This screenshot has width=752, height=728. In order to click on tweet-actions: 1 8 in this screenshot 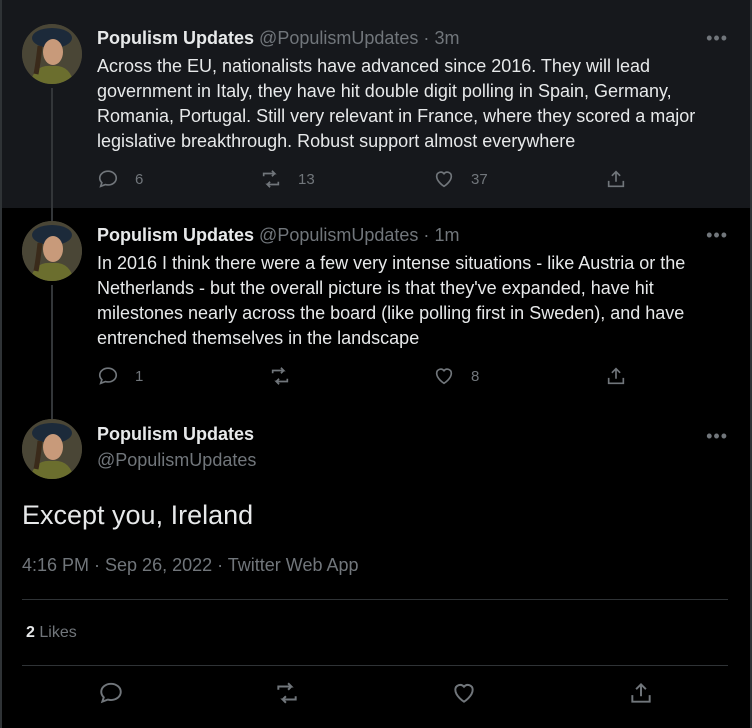, I will do `click(367, 380)`.